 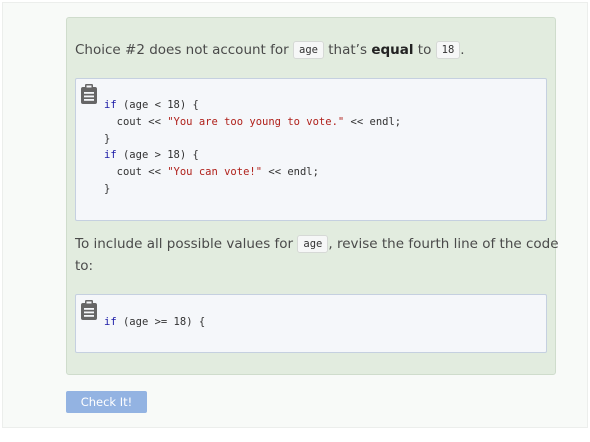 I want to click on inline-code-age-2: age, so click(x=313, y=244).